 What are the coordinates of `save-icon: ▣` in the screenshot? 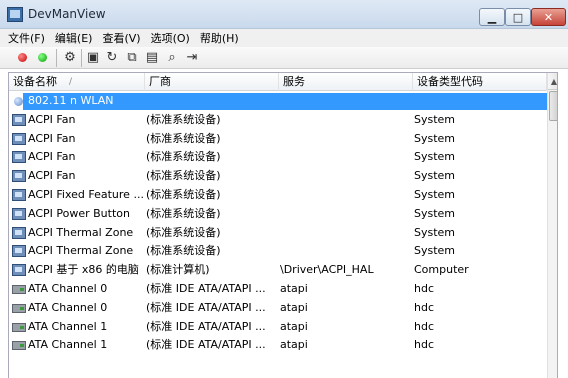 It's located at (93, 58).